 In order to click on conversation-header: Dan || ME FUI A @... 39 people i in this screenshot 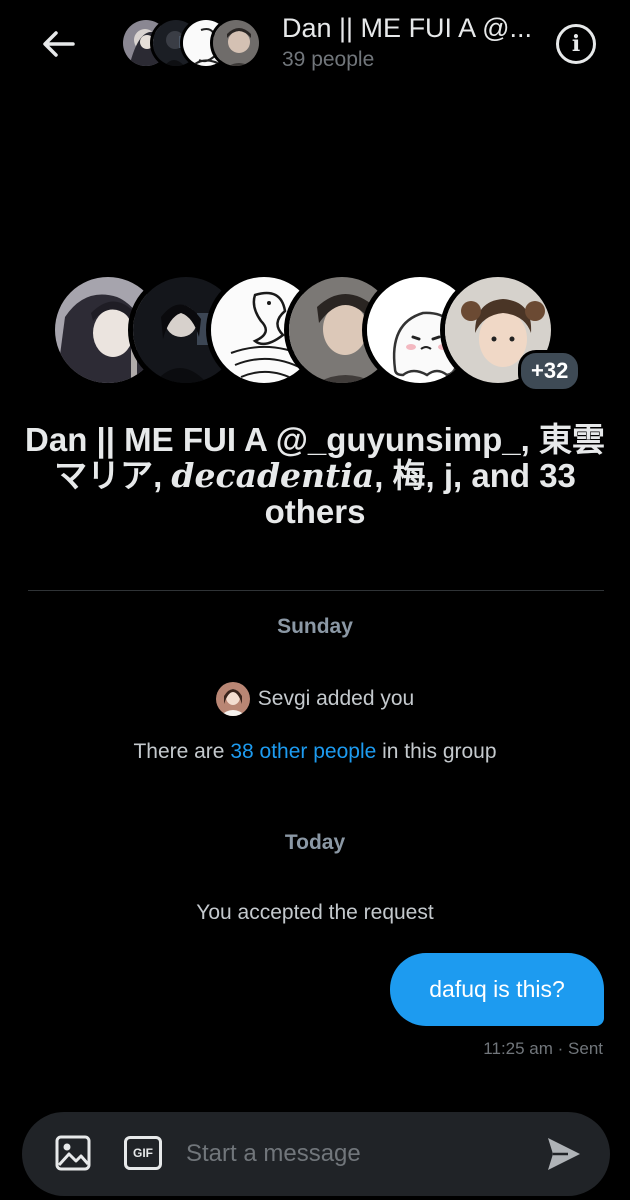, I will do `click(315, 45)`.